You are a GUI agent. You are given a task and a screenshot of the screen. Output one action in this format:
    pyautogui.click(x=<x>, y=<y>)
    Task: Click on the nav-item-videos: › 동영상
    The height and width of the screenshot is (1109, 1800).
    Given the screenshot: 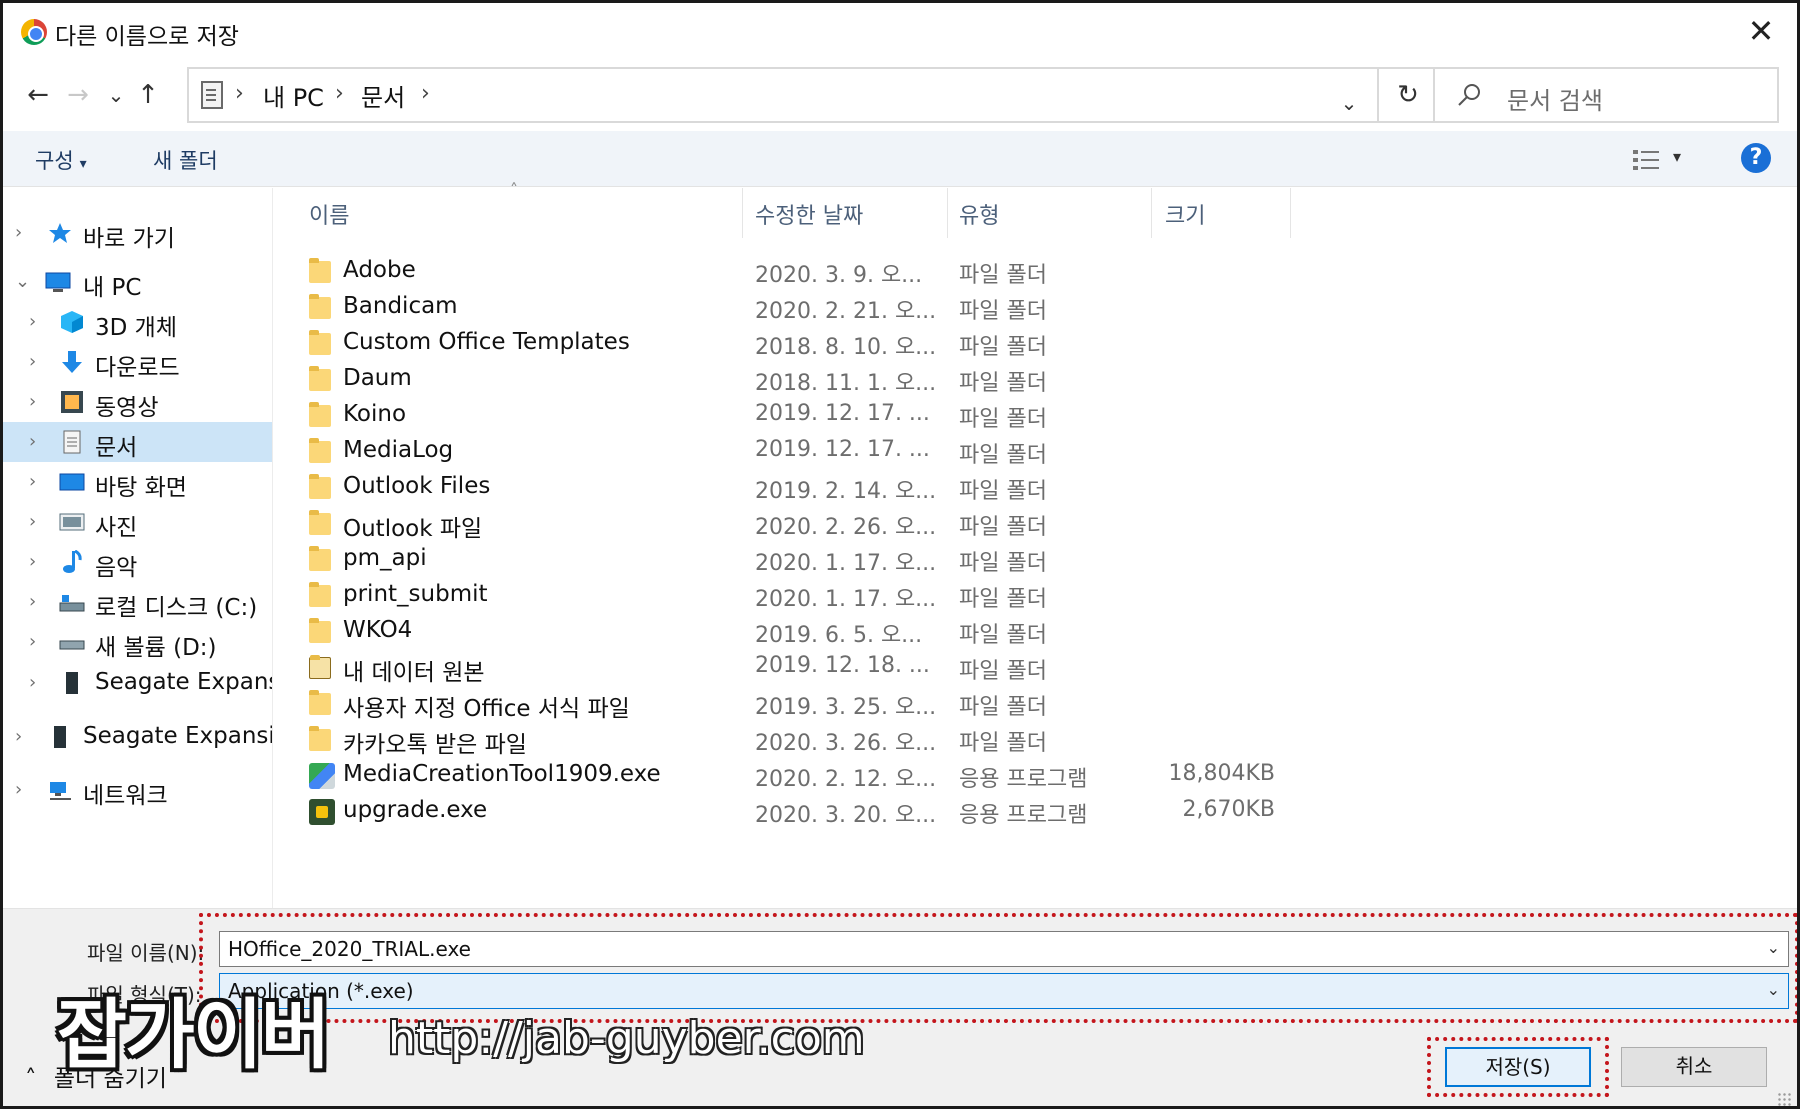 What is the action you would take?
    pyautogui.click(x=137, y=402)
    